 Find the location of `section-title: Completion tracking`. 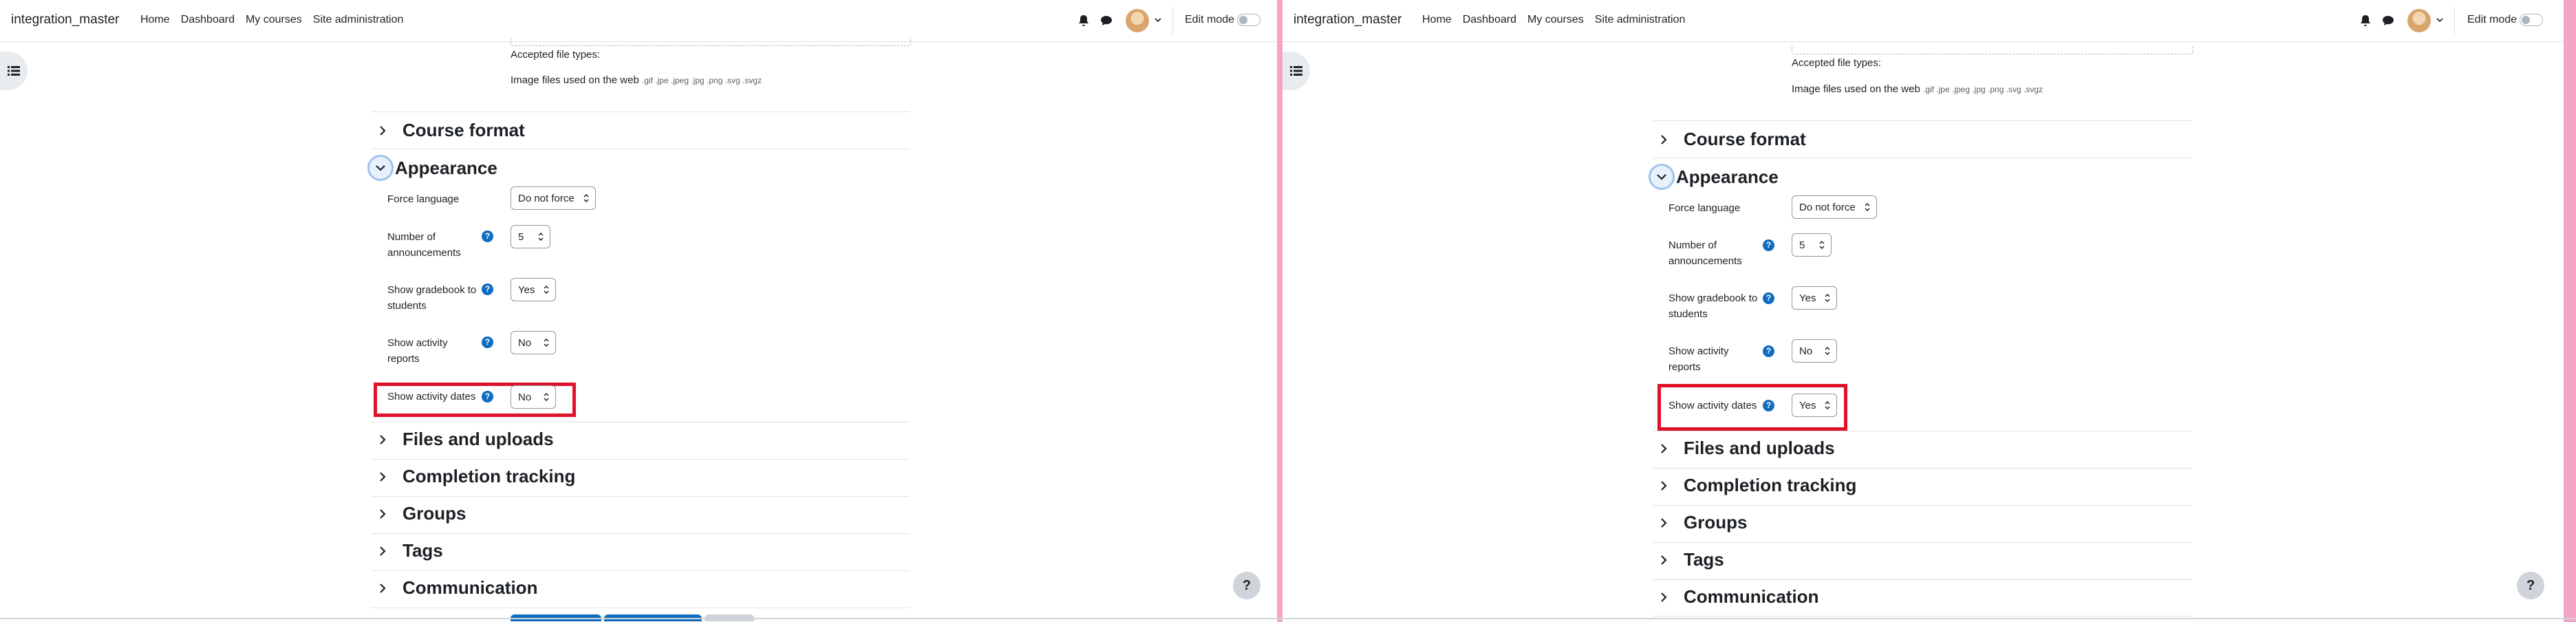

section-title: Completion tracking is located at coordinates (1770, 485).